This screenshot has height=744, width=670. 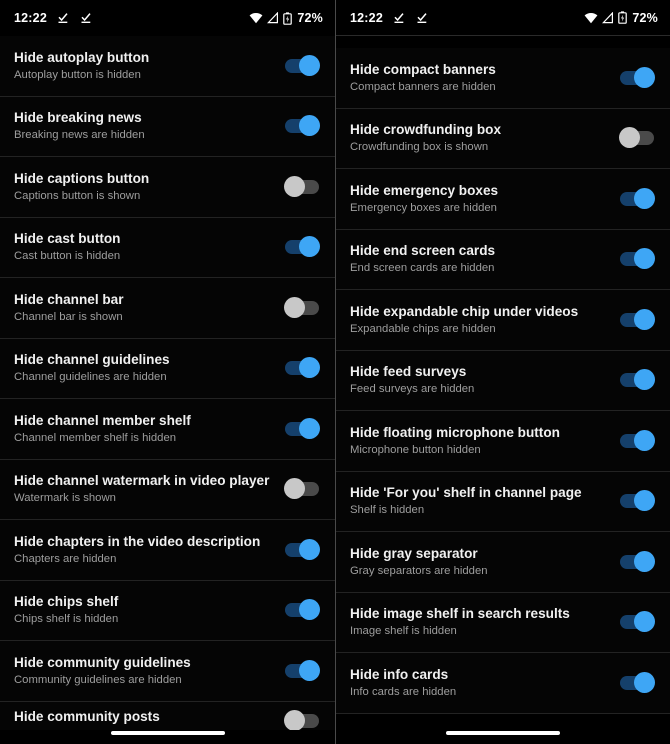 What do you see at coordinates (68, 316) in the screenshot?
I see `list-item-summary: Channel bar is shown` at bounding box center [68, 316].